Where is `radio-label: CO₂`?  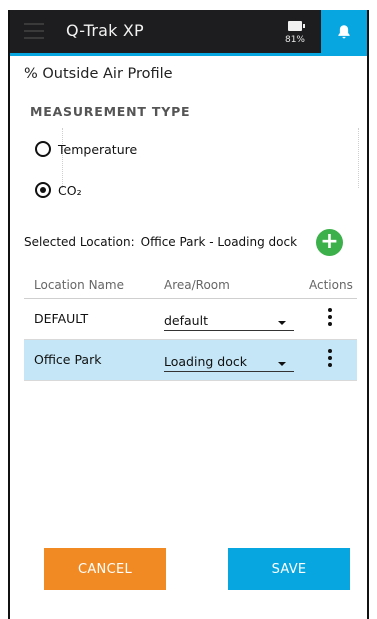
radio-label: CO₂ is located at coordinates (70, 190).